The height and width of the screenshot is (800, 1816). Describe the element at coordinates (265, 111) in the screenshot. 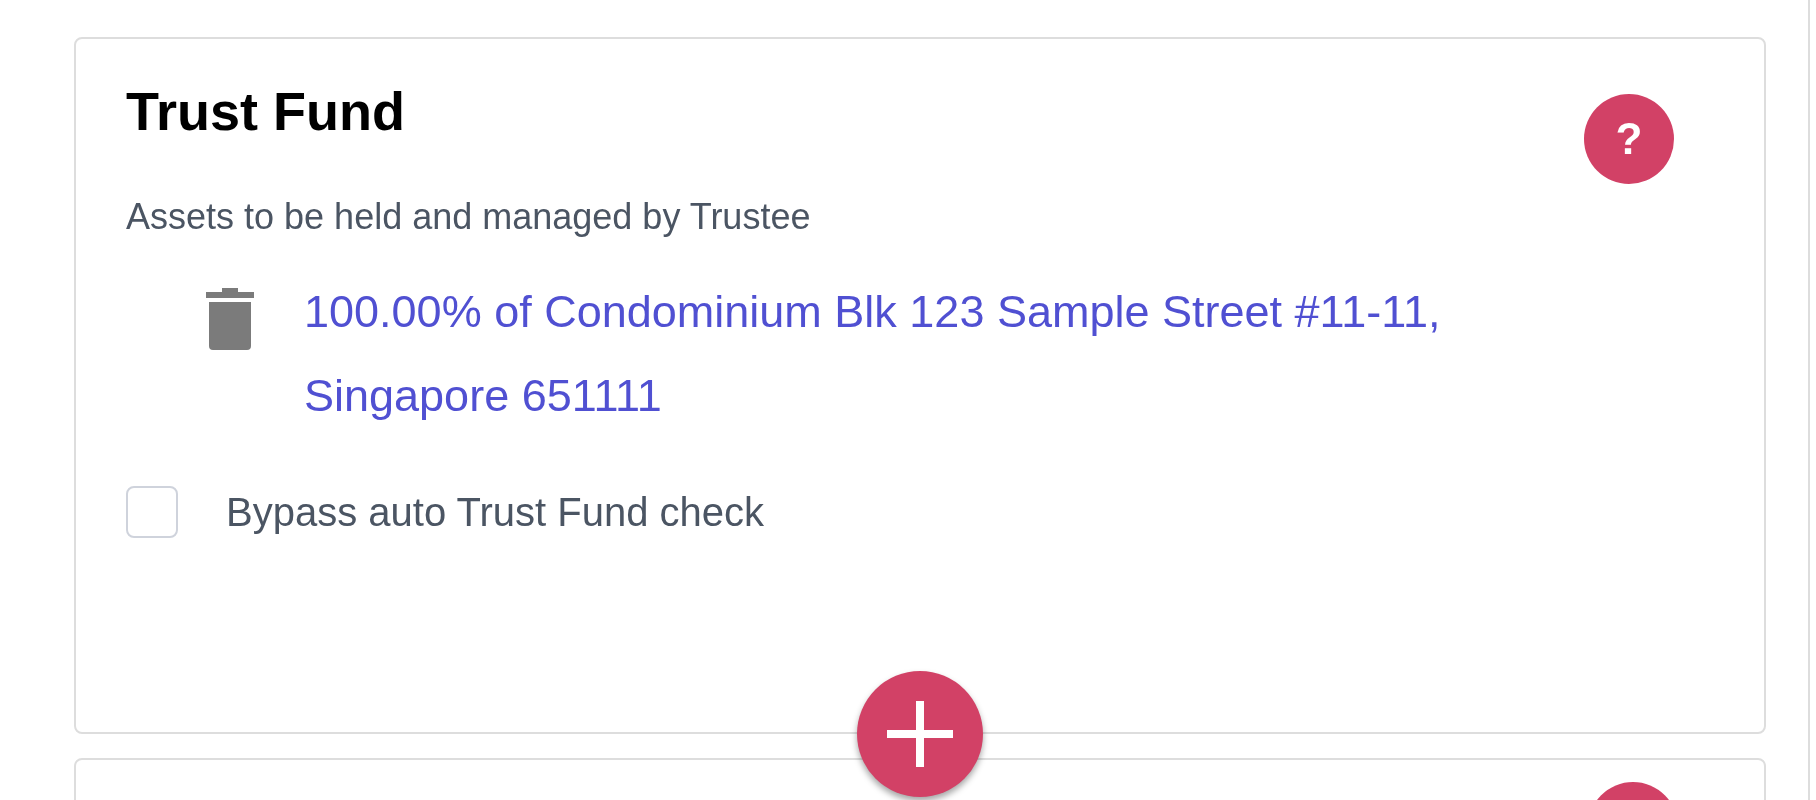

I see `card-title: Trust Fund` at that location.